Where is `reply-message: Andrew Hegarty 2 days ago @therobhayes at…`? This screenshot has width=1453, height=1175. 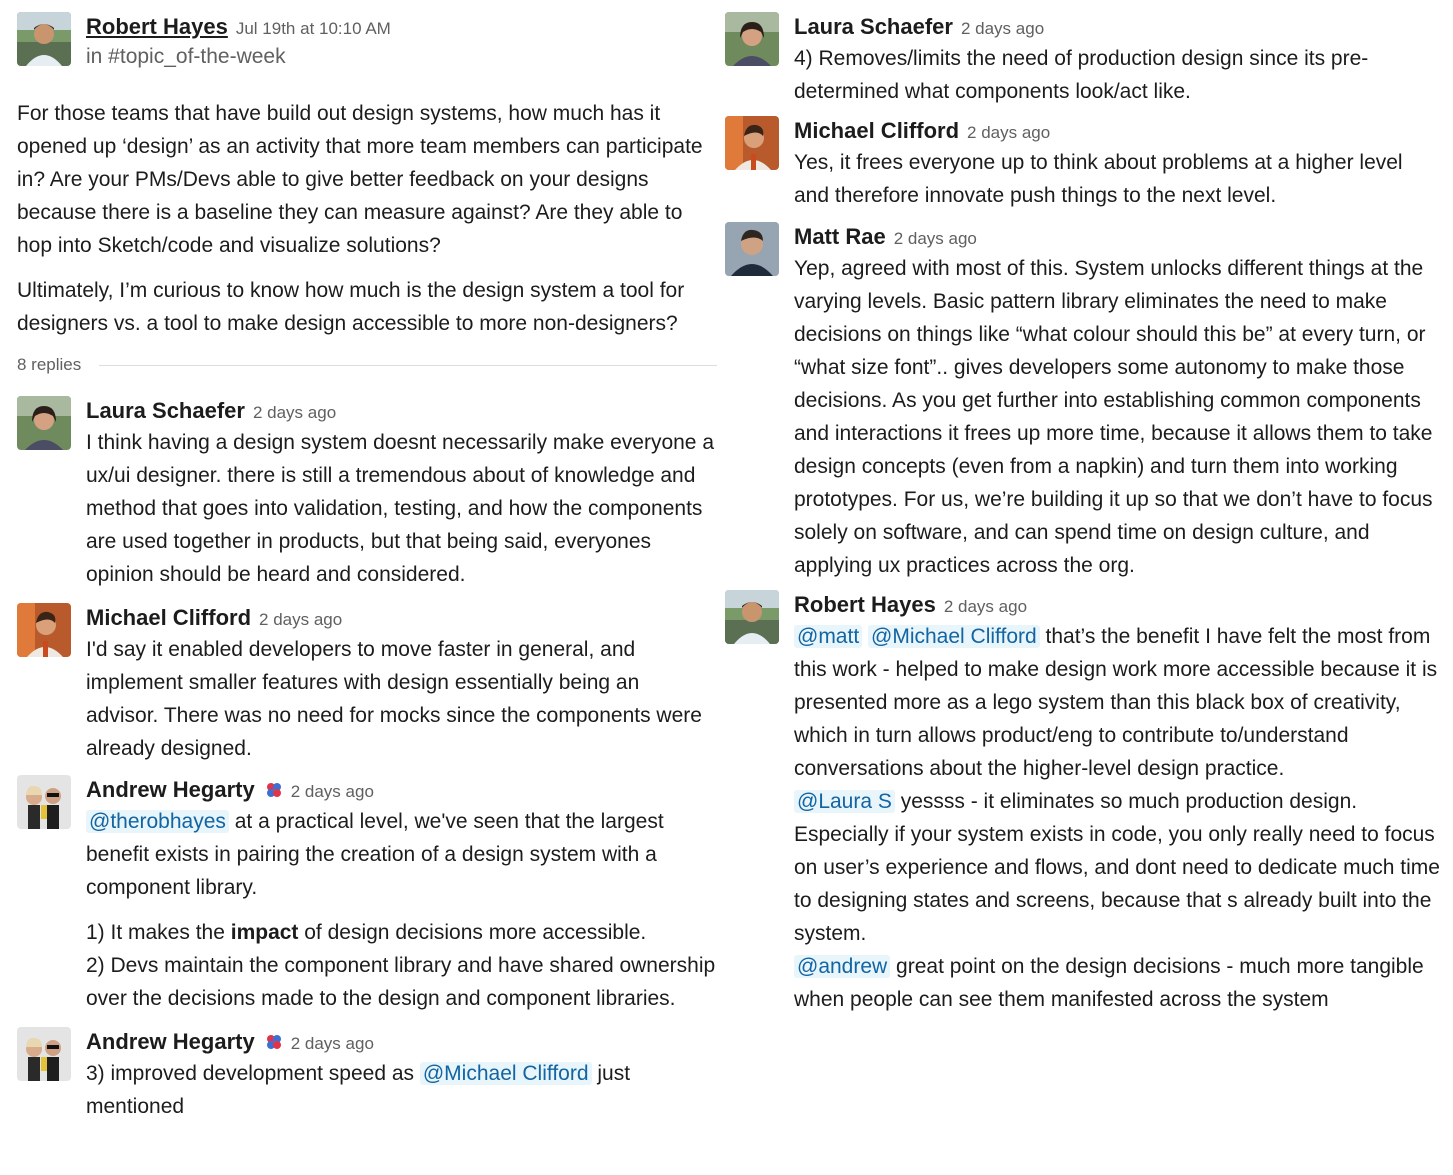
reply-message: Andrew Hegarty 2 days ago @therobhayes at… is located at coordinates (367, 895).